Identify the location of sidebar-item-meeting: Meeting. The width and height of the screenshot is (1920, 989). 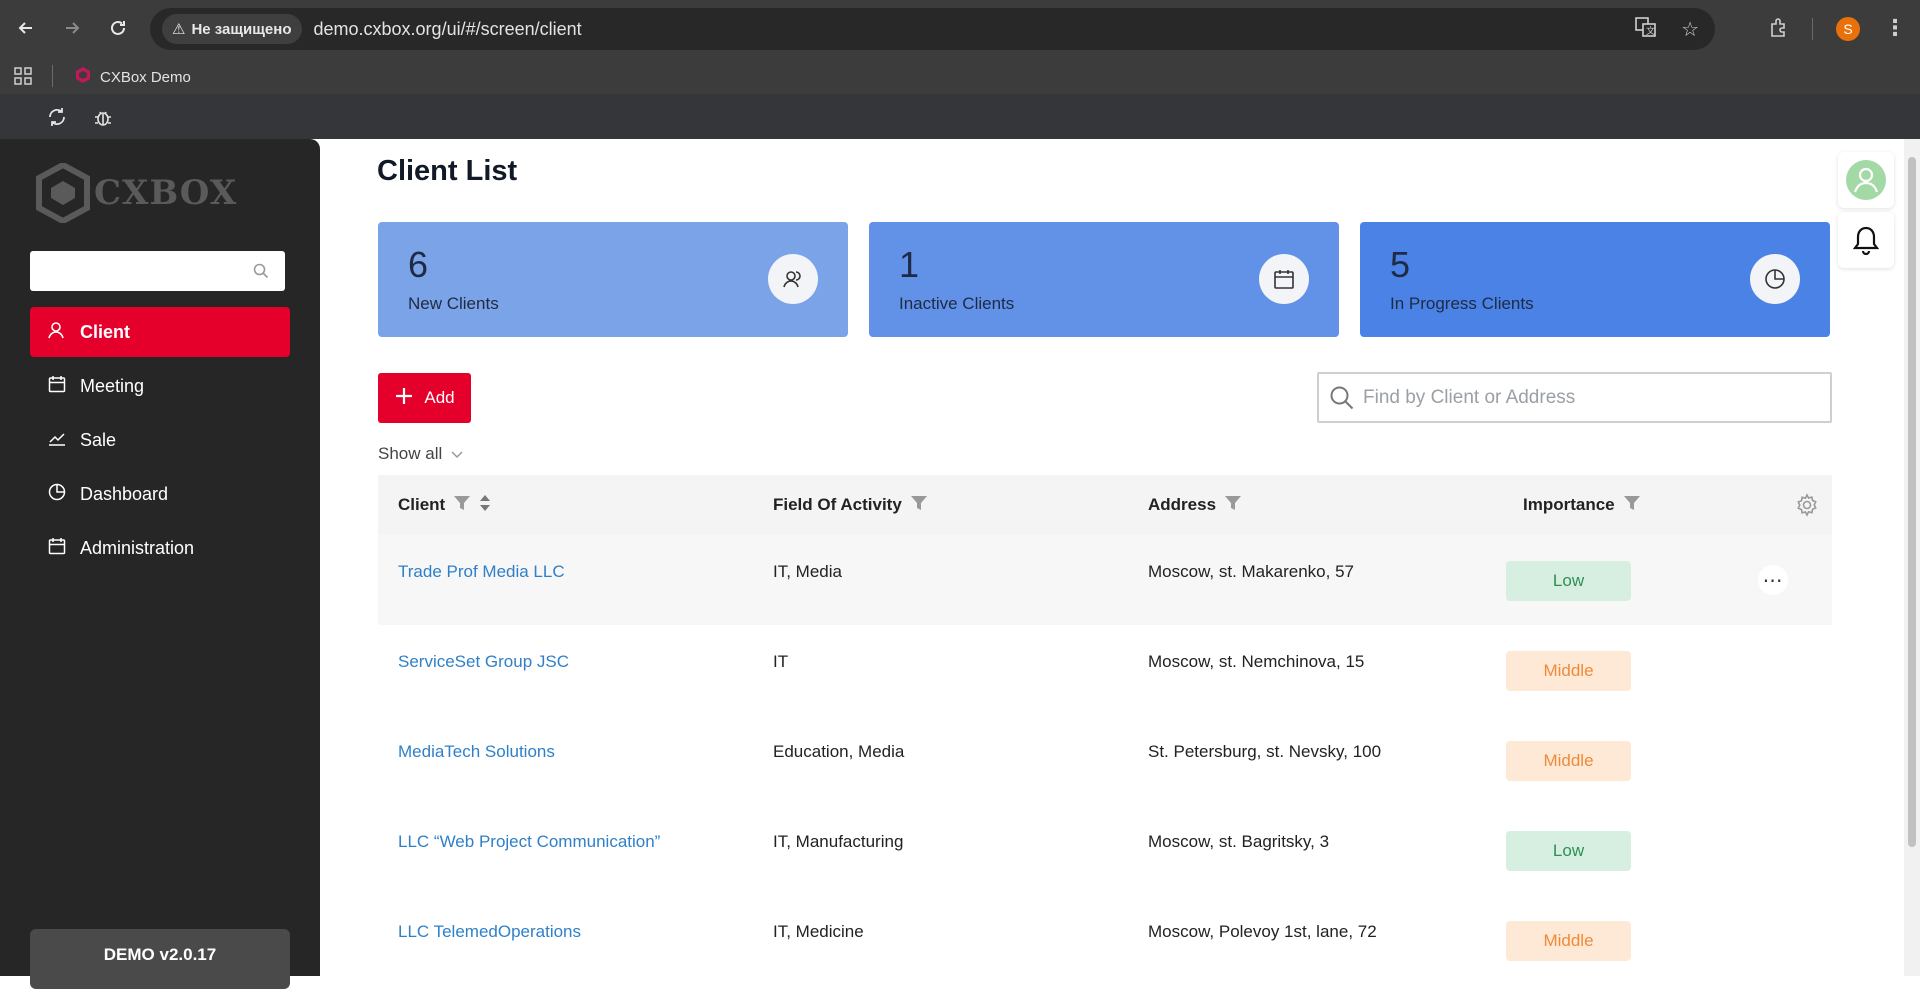
(160, 386).